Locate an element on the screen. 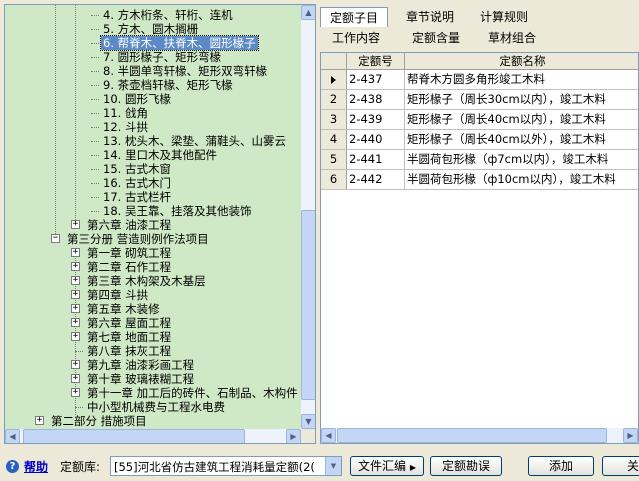  grid-scroll-thumb is located at coordinates (472, 435).